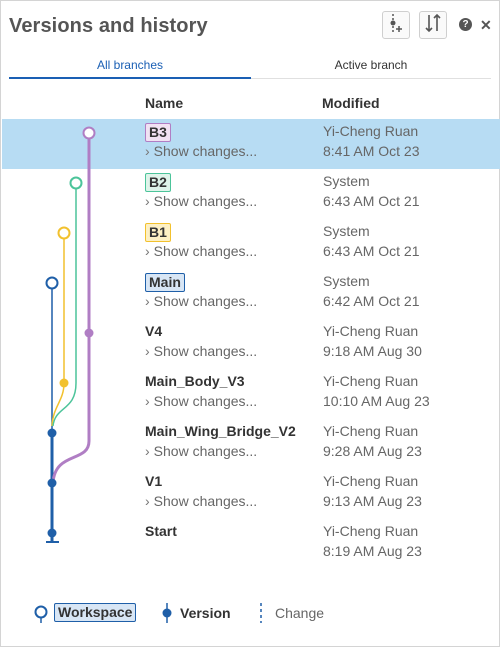 The height and width of the screenshot is (648, 500). I want to click on version-name: Main_Body_V3, so click(195, 381).